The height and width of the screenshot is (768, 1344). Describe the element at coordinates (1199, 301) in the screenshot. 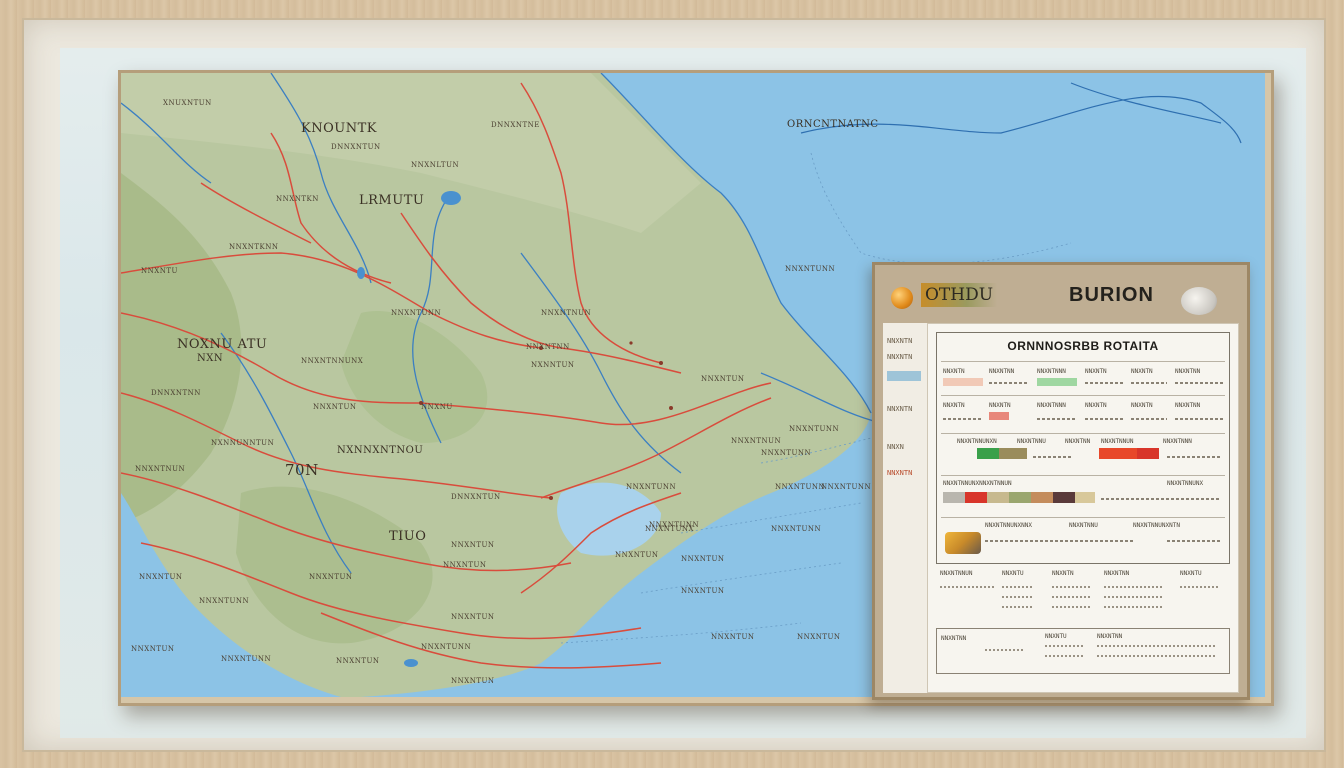

I see `magnet-icon` at that location.